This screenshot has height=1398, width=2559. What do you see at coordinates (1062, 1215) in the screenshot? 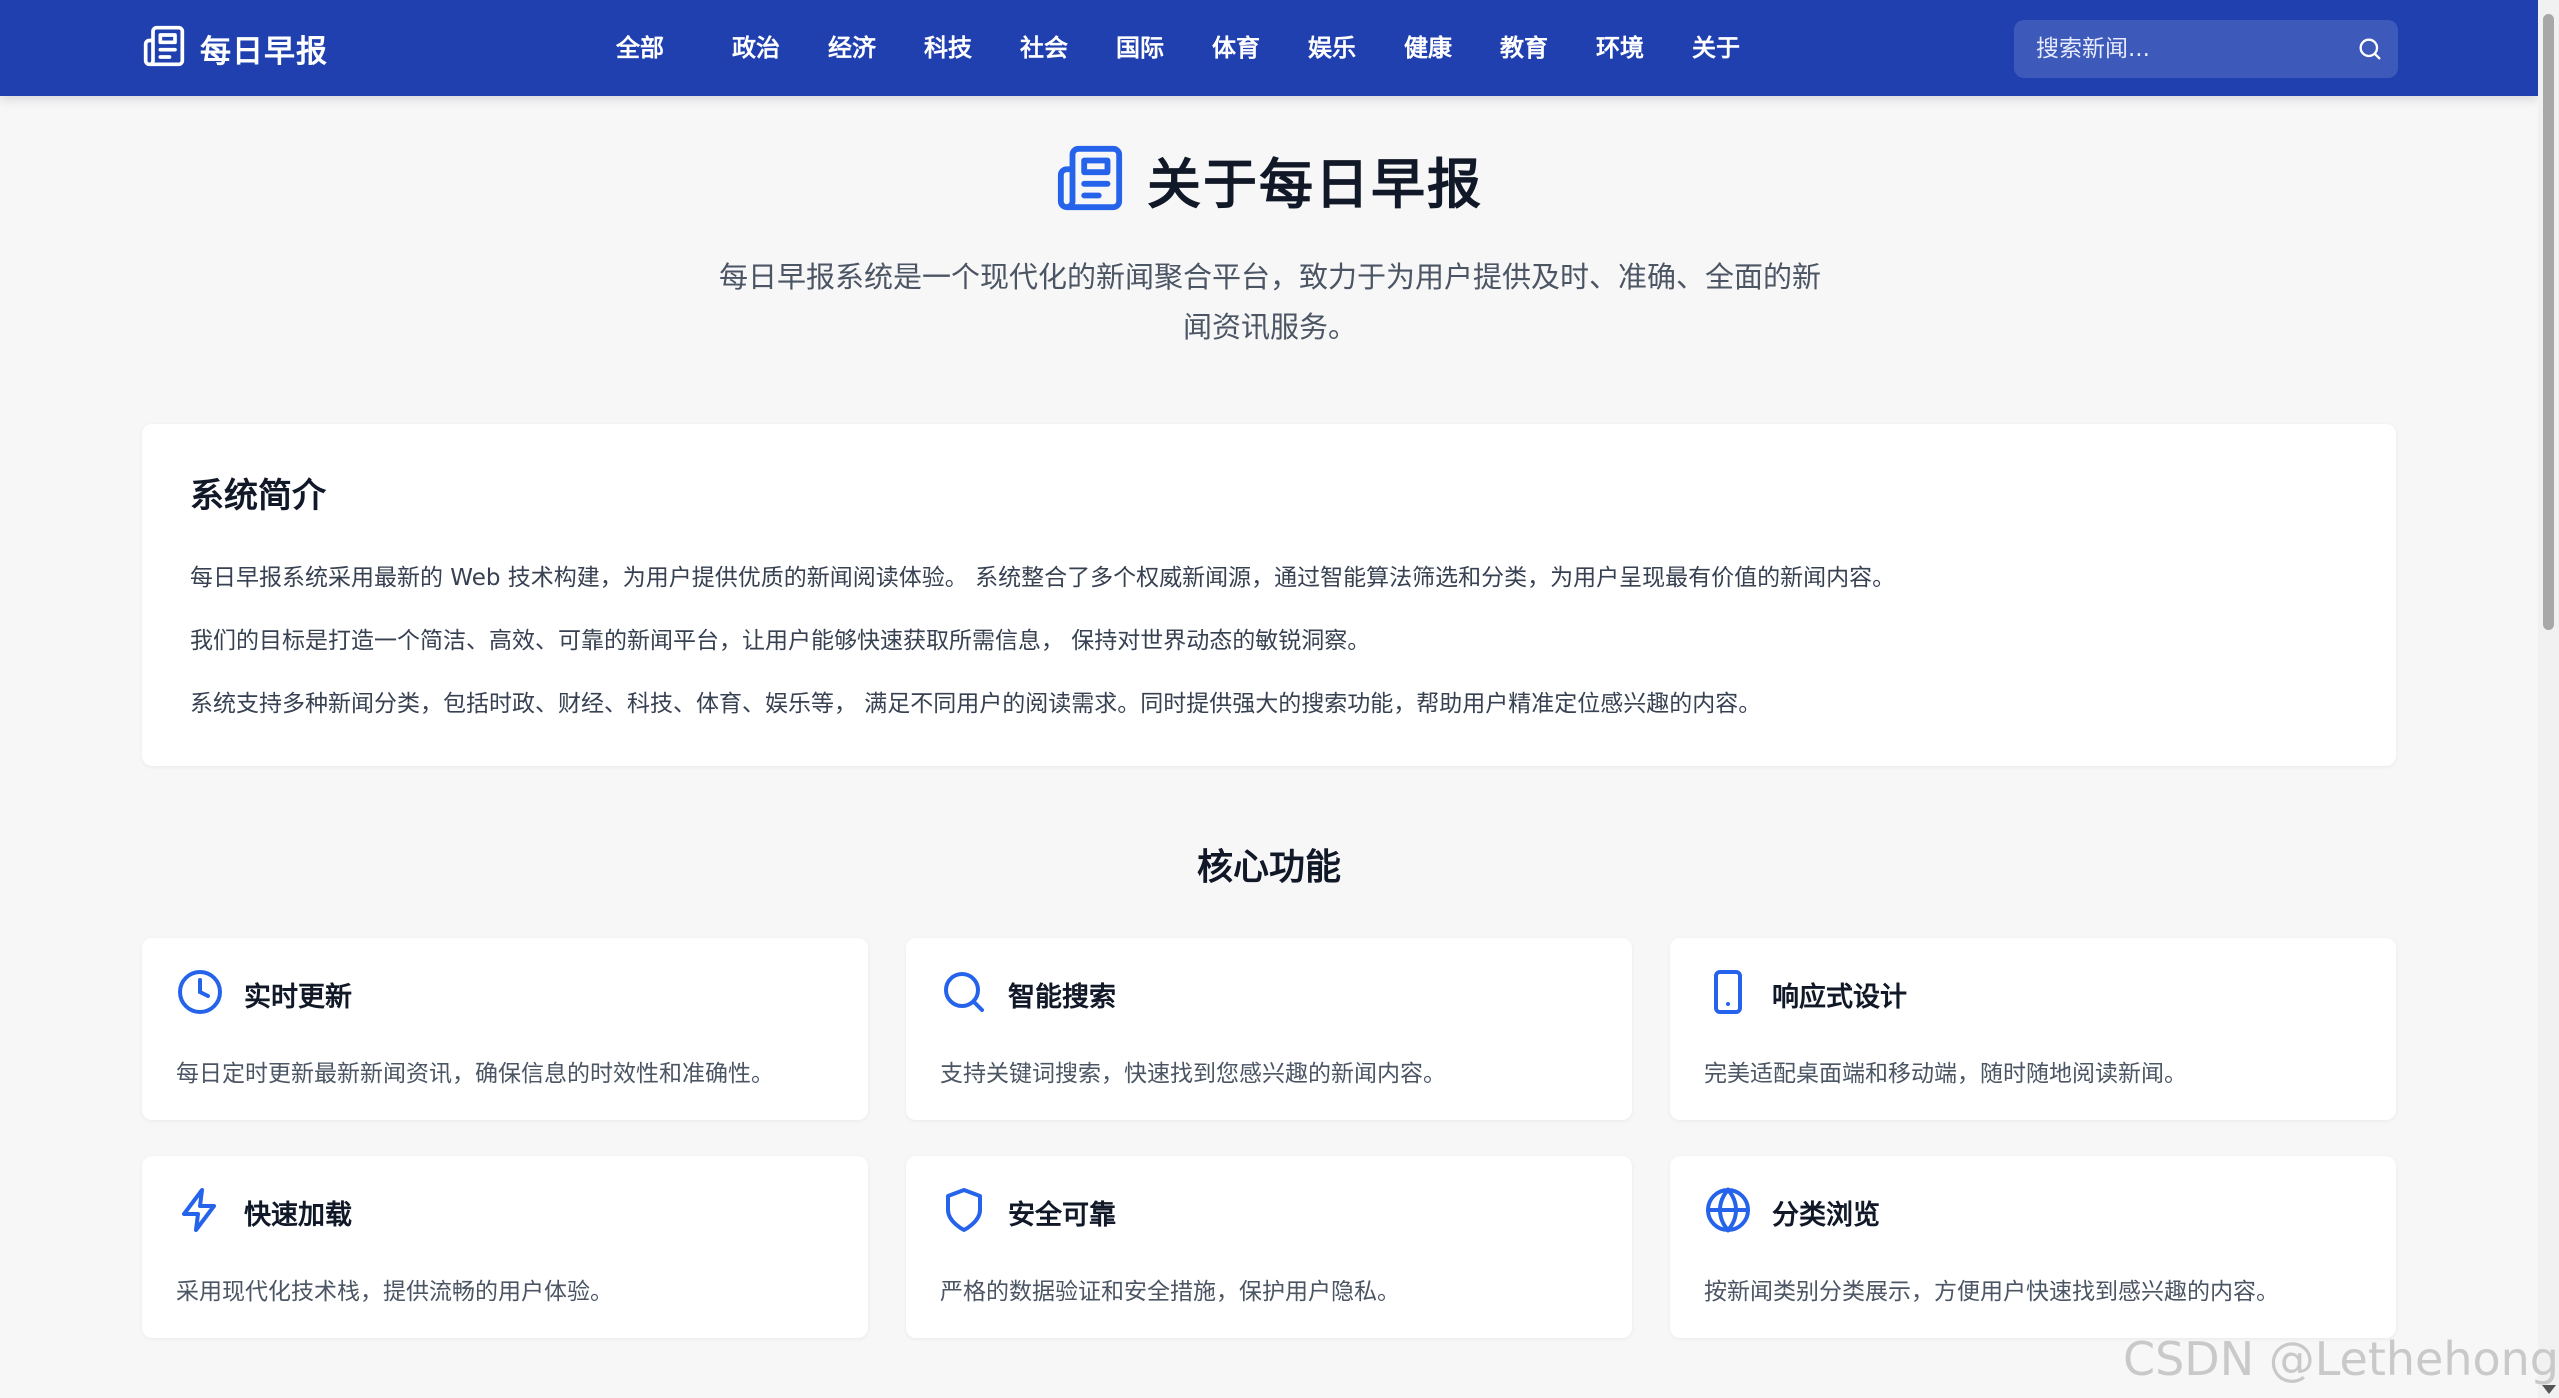
I see `feature-title: 安全可靠` at bounding box center [1062, 1215].